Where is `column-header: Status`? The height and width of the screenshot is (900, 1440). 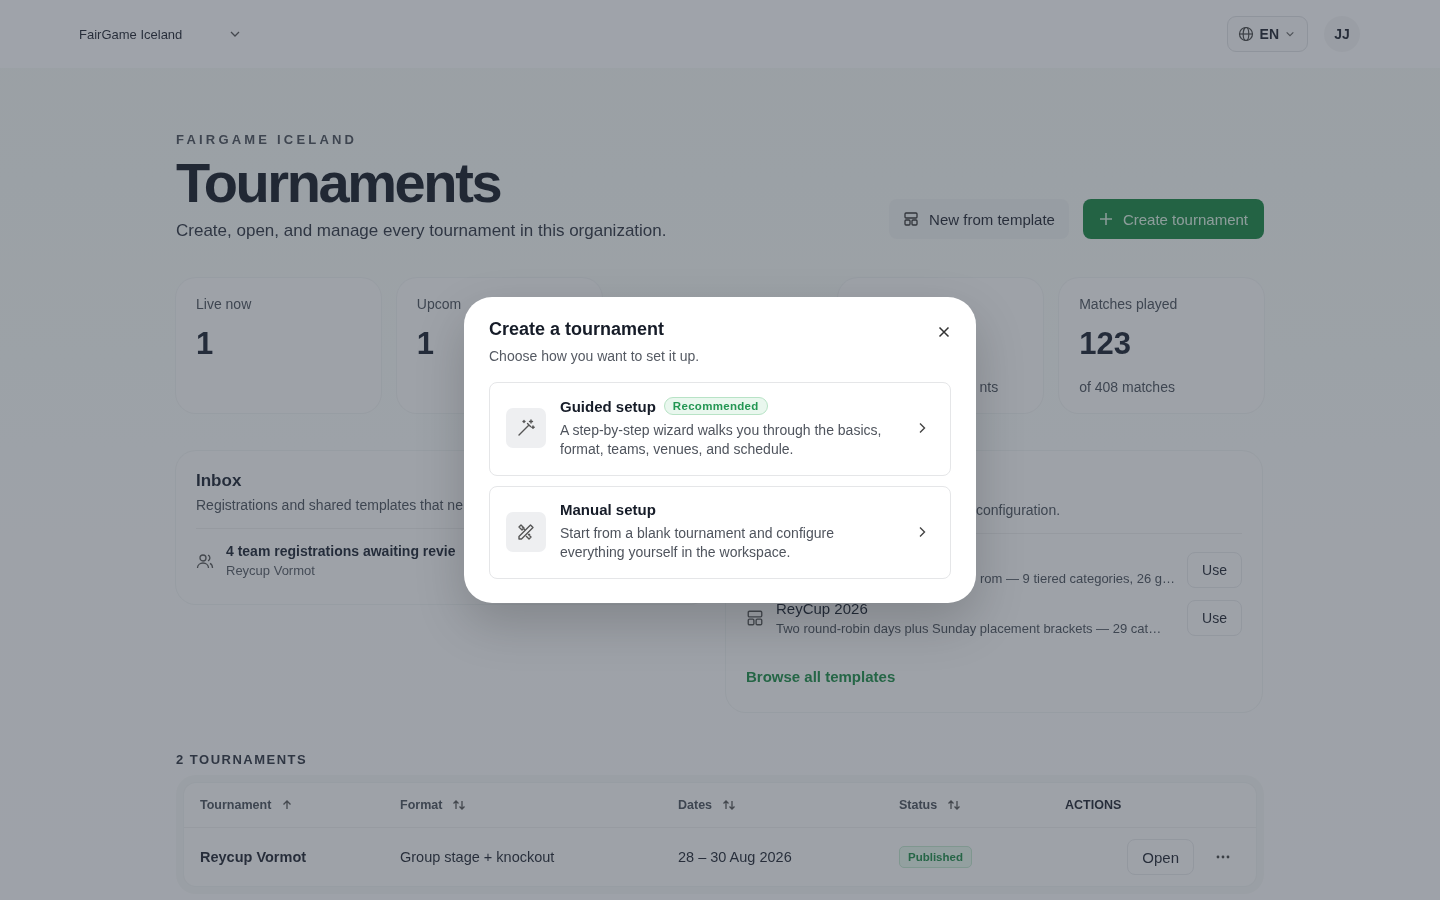 column-header: Status is located at coordinates (918, 805).